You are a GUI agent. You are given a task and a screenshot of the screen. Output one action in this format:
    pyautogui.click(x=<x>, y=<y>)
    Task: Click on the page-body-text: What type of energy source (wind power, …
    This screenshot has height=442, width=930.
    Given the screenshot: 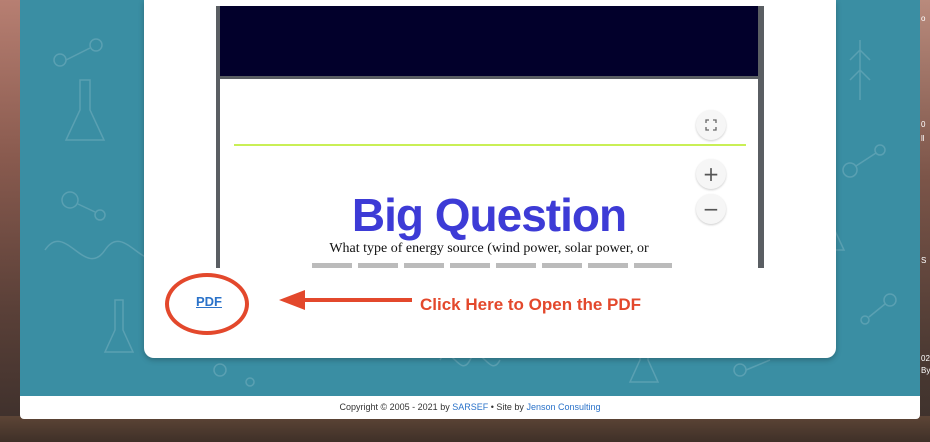 What is the action you would take?
    pyautogui.click(x=489, y=248)
    